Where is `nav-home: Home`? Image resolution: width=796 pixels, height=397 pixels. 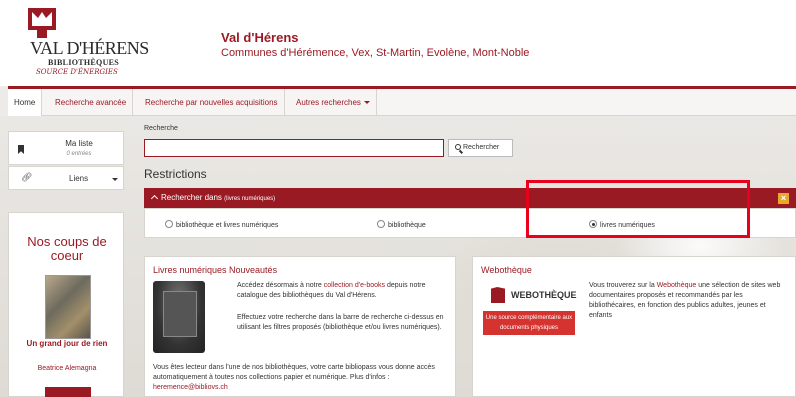
nav-home: Home is located at coordinates (25, 102).